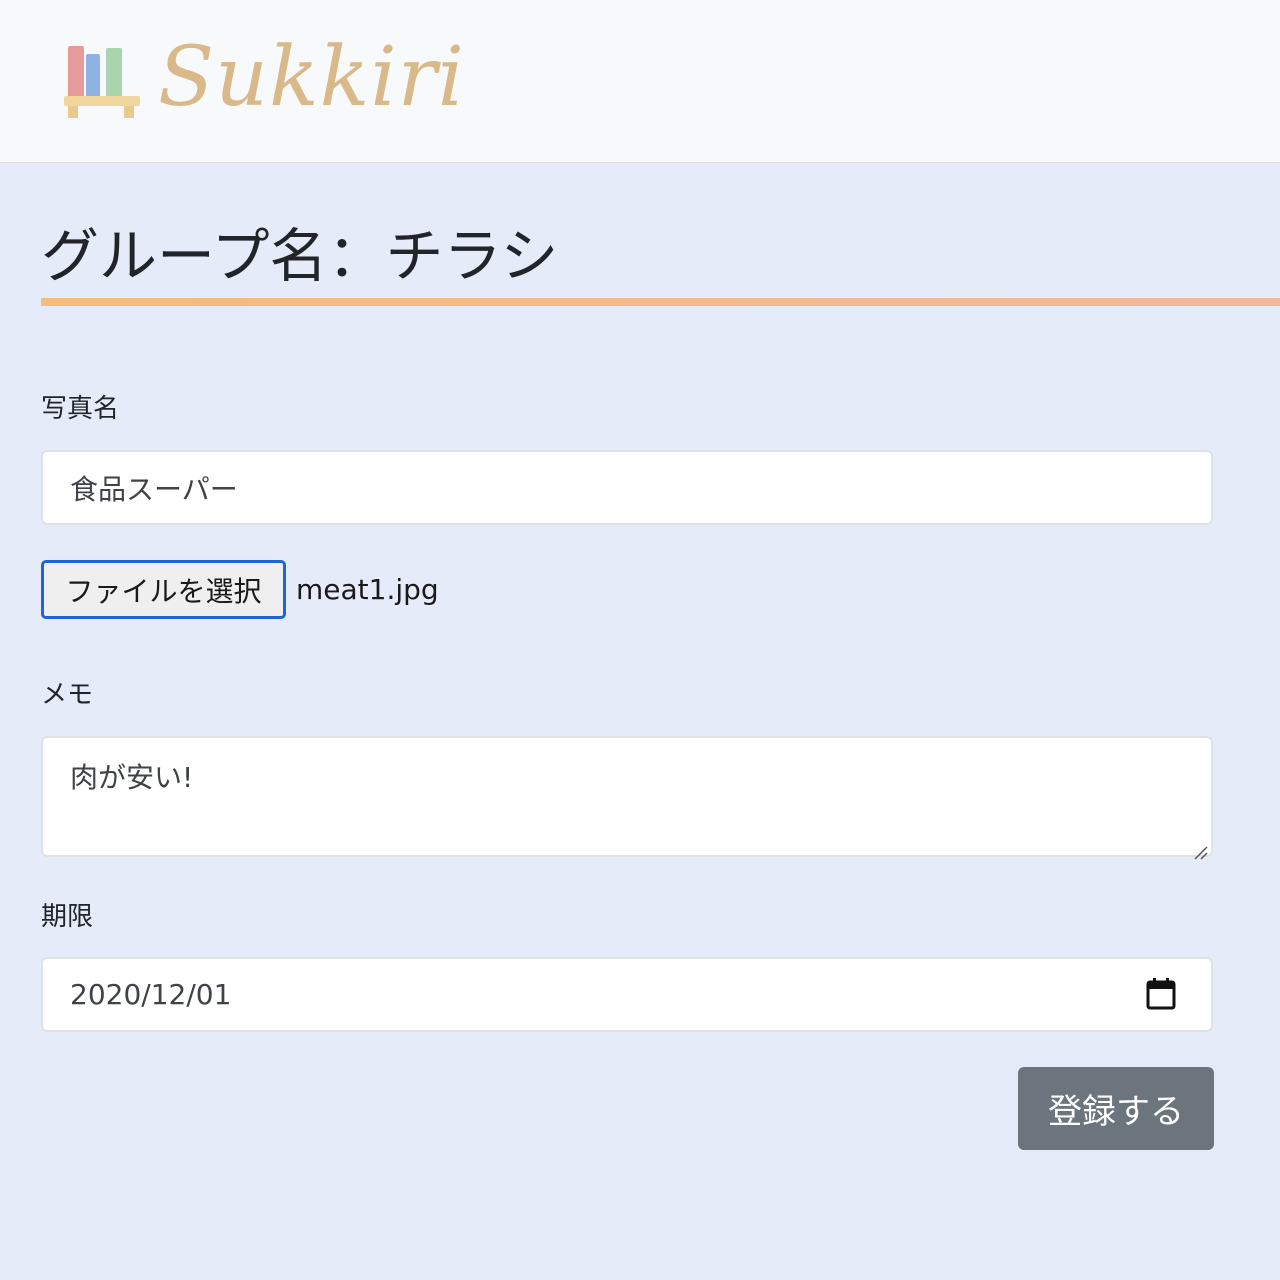  Describe the element at coordinates (627, 798) in the screenshot. I see `memo-textarea: 肉が安い!` at that location.